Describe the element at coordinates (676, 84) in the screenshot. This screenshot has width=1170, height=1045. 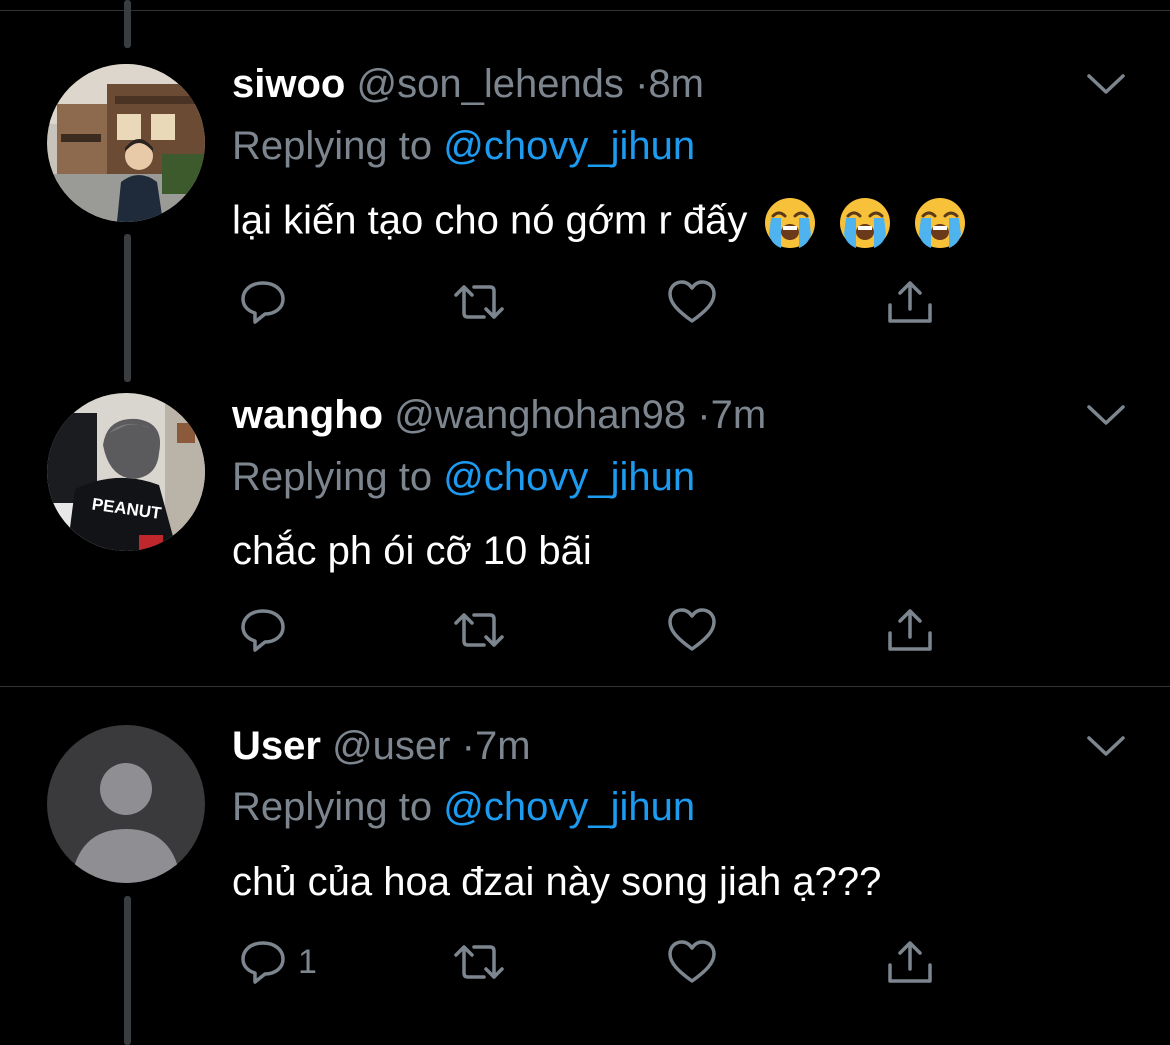
I see `timestamp: 8m` at that location.